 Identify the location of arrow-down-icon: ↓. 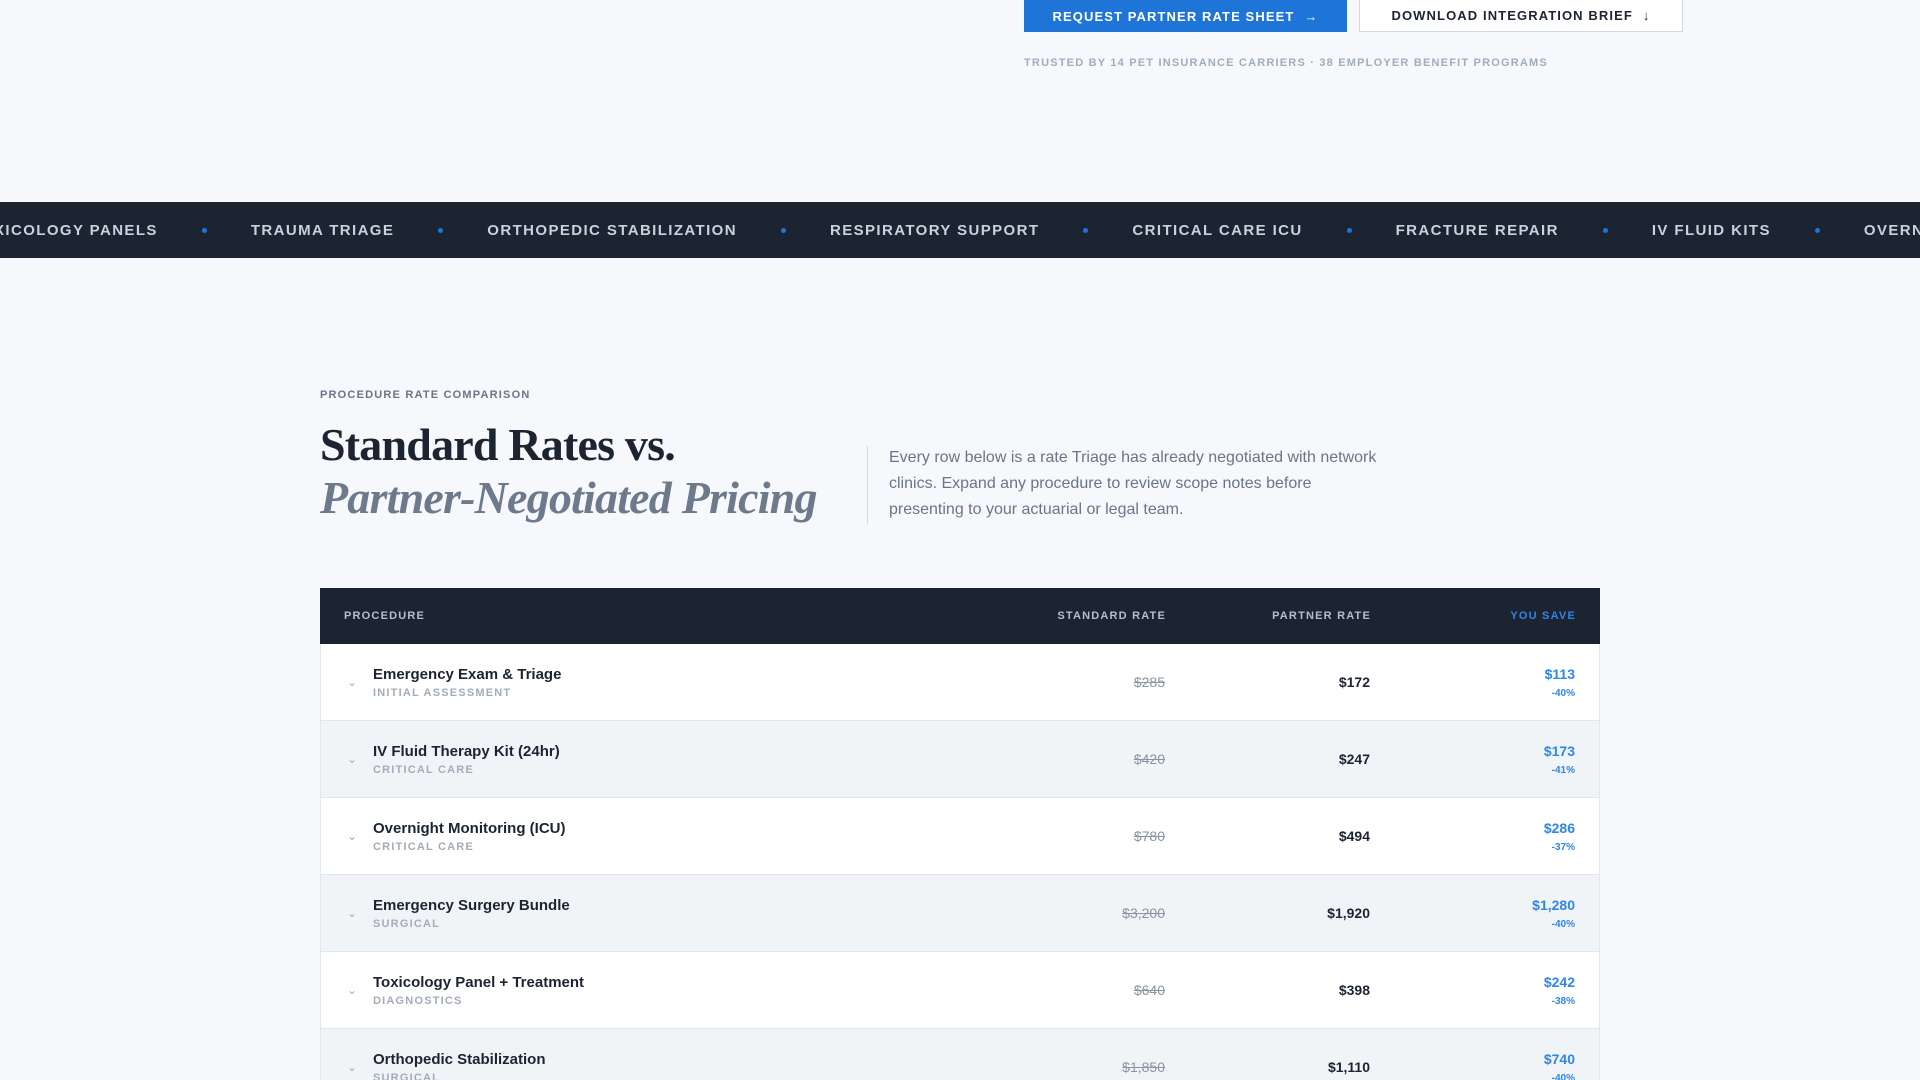
(1646, 15).